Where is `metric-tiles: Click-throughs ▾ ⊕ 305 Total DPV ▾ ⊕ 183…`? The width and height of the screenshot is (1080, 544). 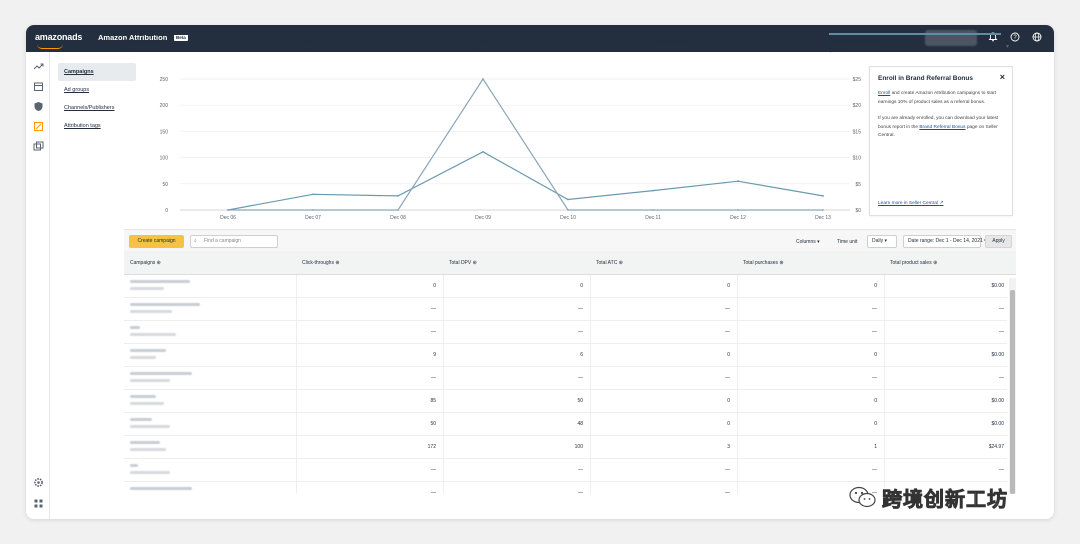
metric-tiles: Click-throughs ▾ ⊕ 305 Total DPV ▾ ⊕ 183… is located at coordinates (566, 45).